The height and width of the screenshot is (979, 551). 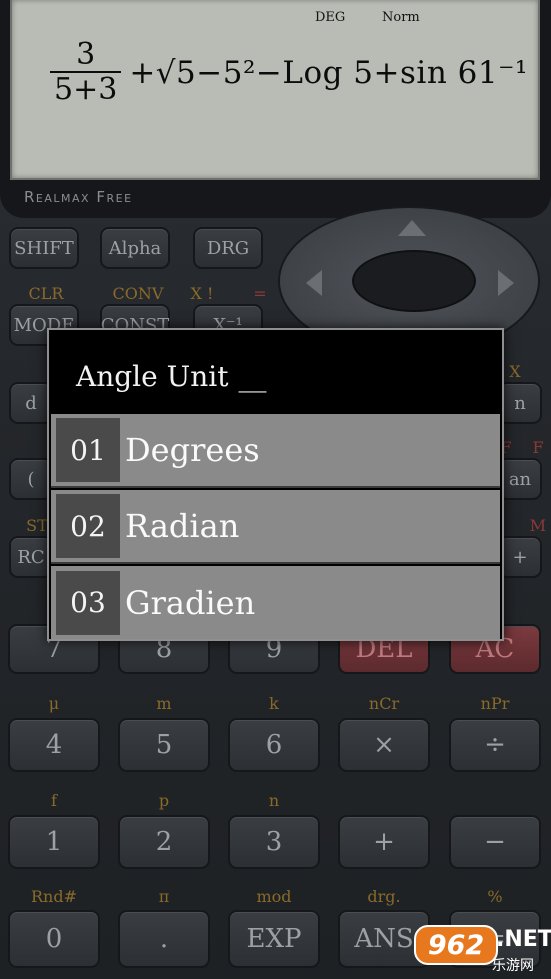 What do you see at coordinates (513, 966) in the screenshot?
I see `watermark-cn: 乐游网` at bounding box center [513, 966].